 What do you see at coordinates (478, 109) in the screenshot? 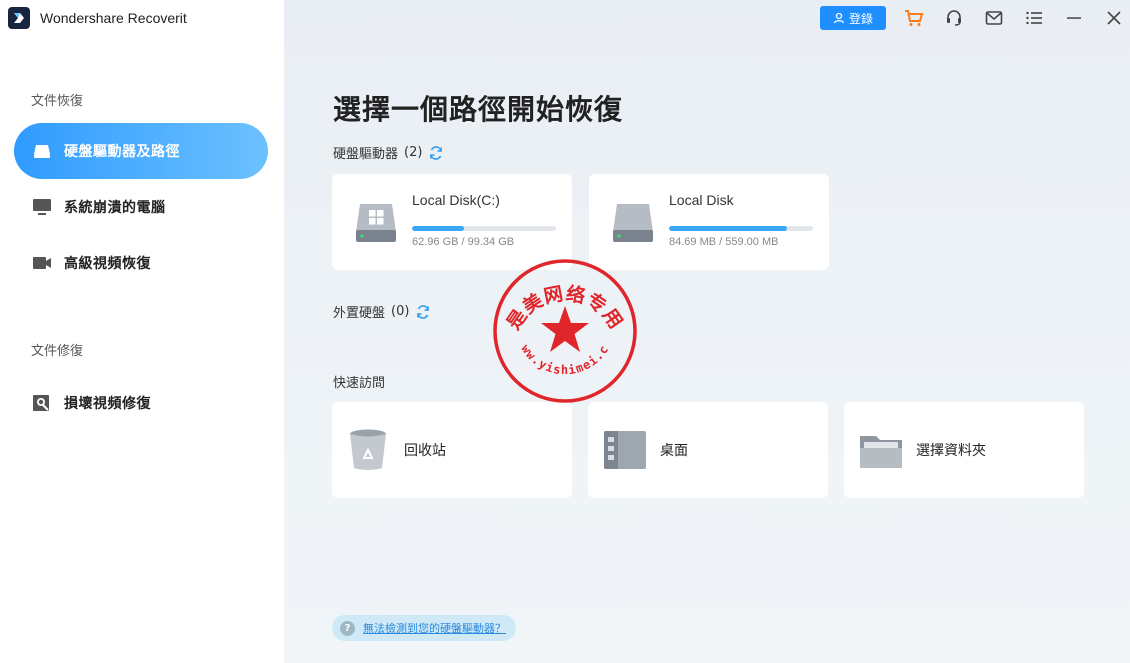
I see `page-title: 選擇一個路徑開始恢復` at bounding box center [478, 109].